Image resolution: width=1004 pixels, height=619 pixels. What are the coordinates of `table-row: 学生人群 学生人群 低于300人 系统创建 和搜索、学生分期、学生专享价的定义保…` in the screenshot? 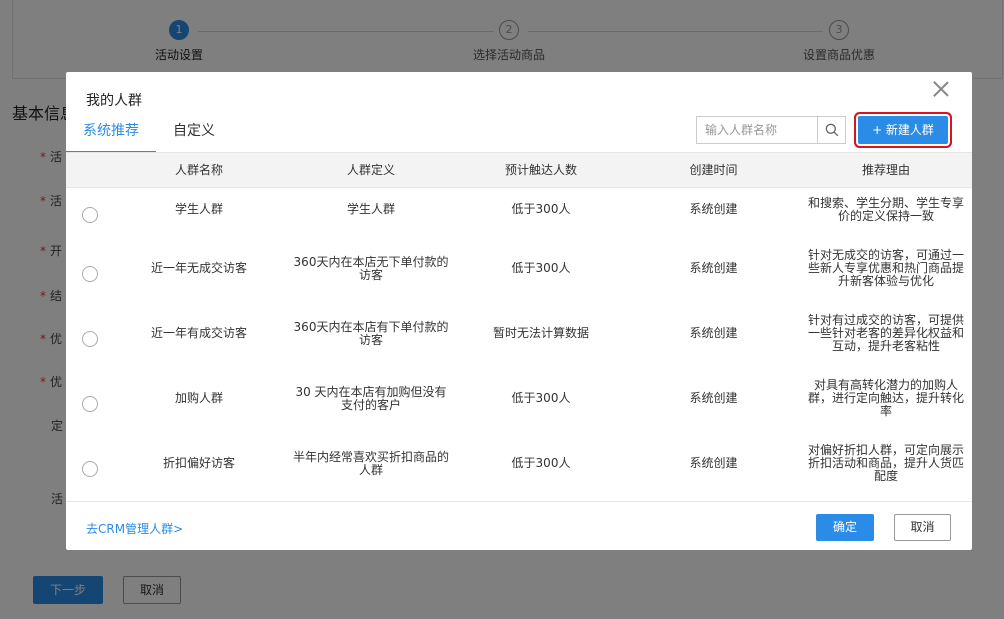 It's located at (519, 215).